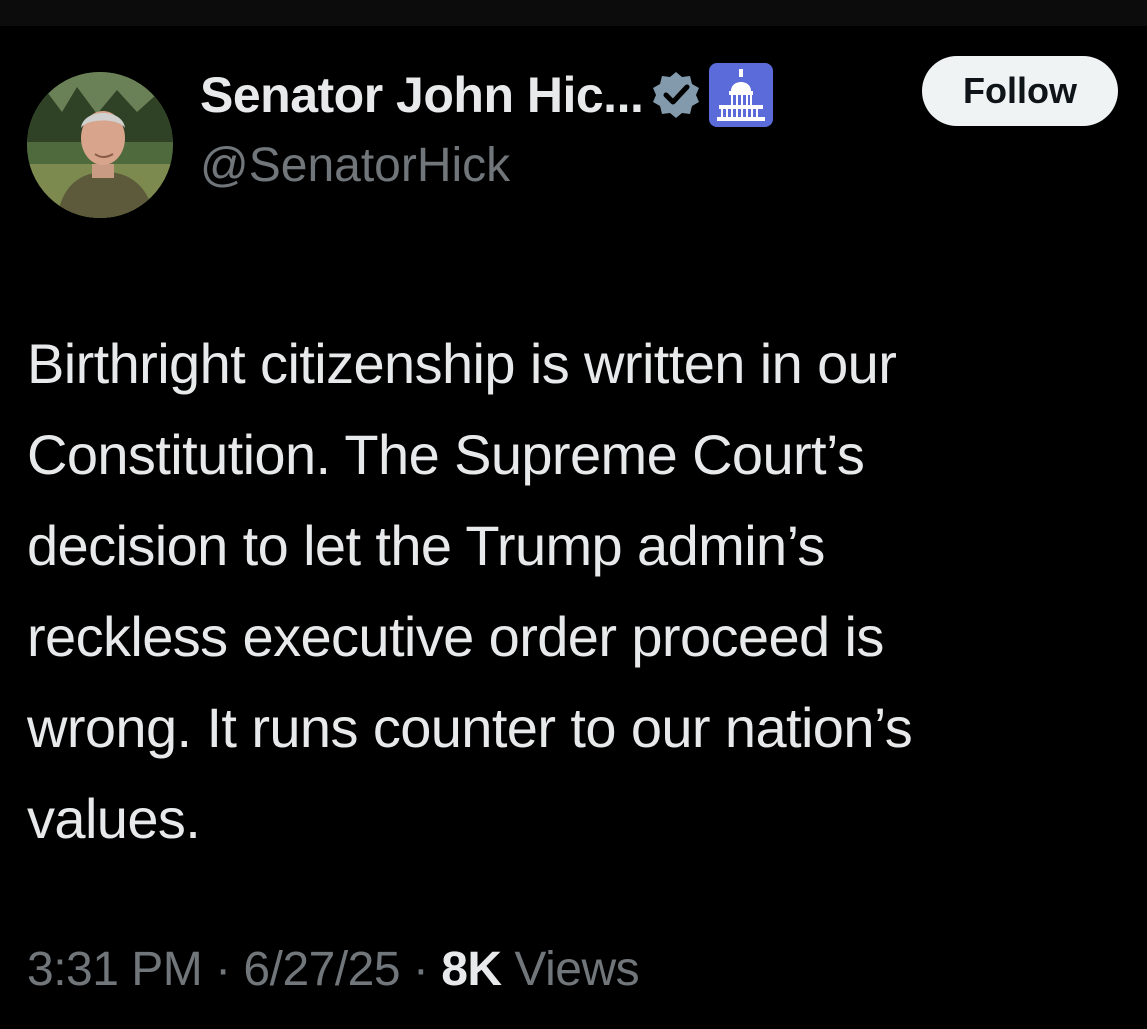 This screenshot has width=1147, height=1029. I want to click on tweet-text-line: wrong. It runs counter to our nation’s, so click(470, 727).